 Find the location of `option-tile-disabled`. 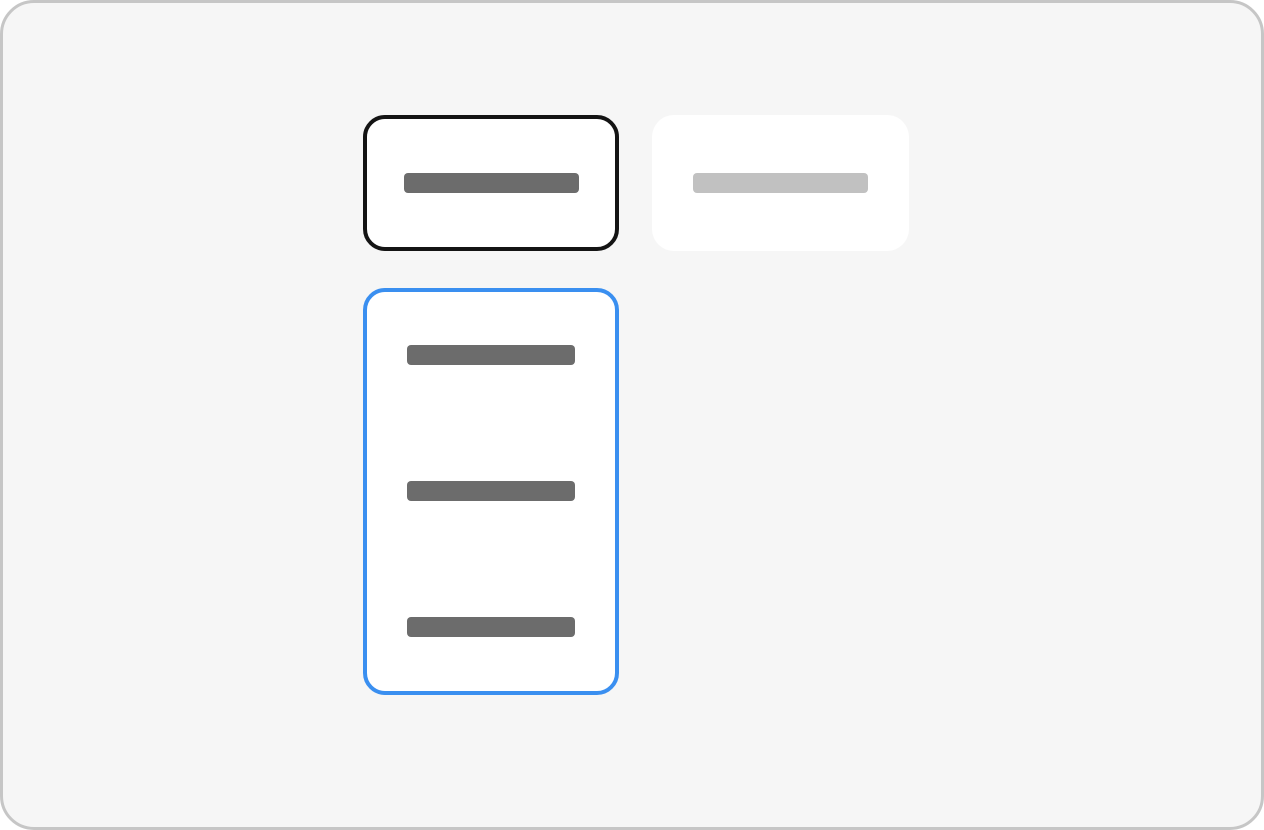

option-tile-disabled is located at coordinates (780, 183).